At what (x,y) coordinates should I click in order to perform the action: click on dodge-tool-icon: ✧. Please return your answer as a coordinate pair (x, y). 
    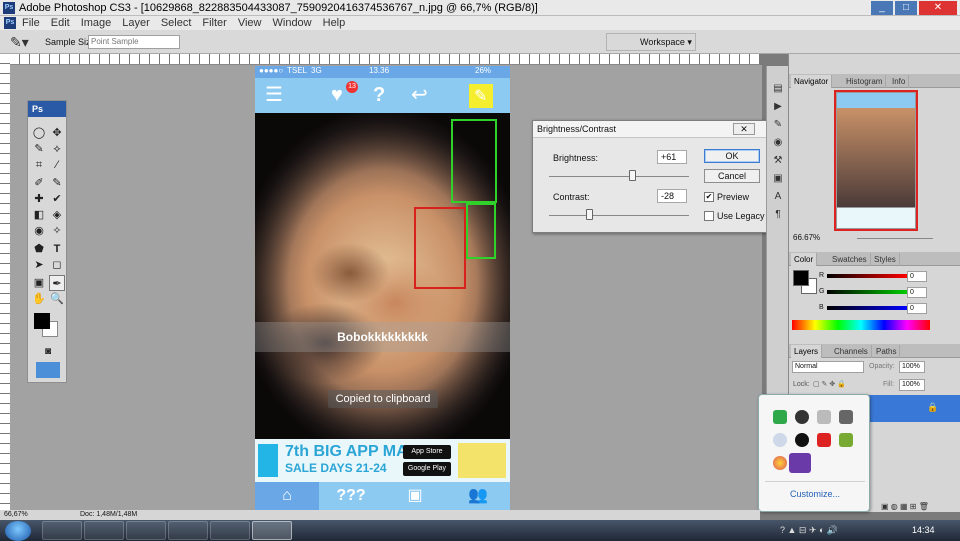
    Looking at the image, I should click on (57, 231).